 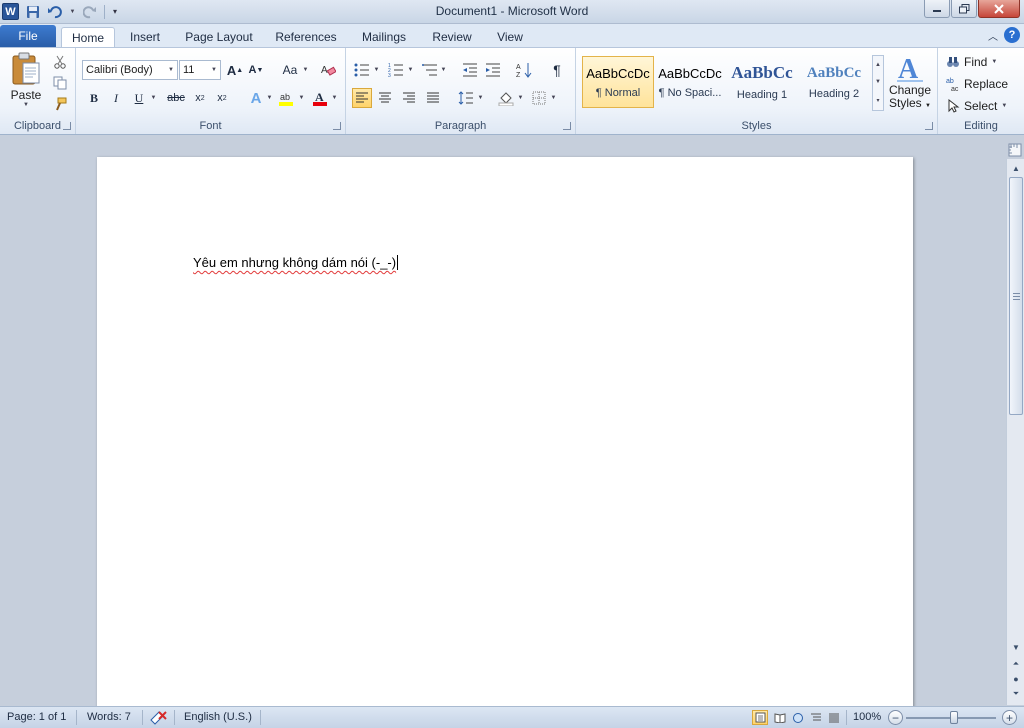 What do you see at coordinates (470, 70) in the screenshot?
I see `decrease-indent-icon` at bounding box center [470, 70].